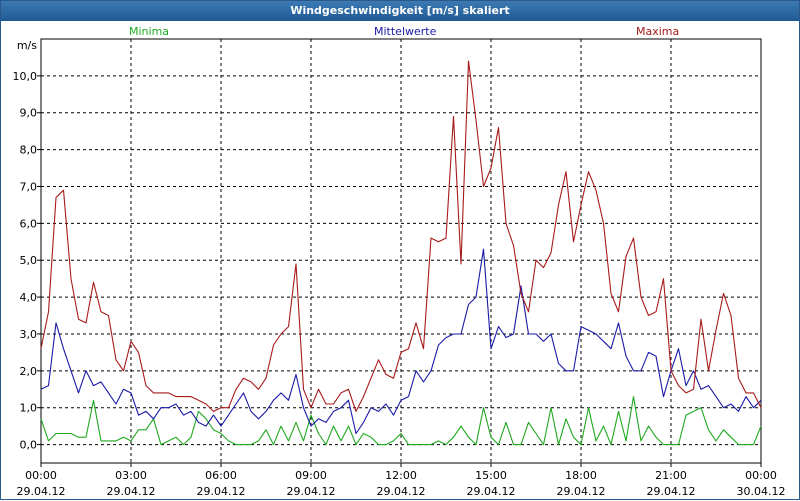  Describe the element at coordinates (29, 186) in the screenshot. I see `y-tick-label: 7,0` at that location.